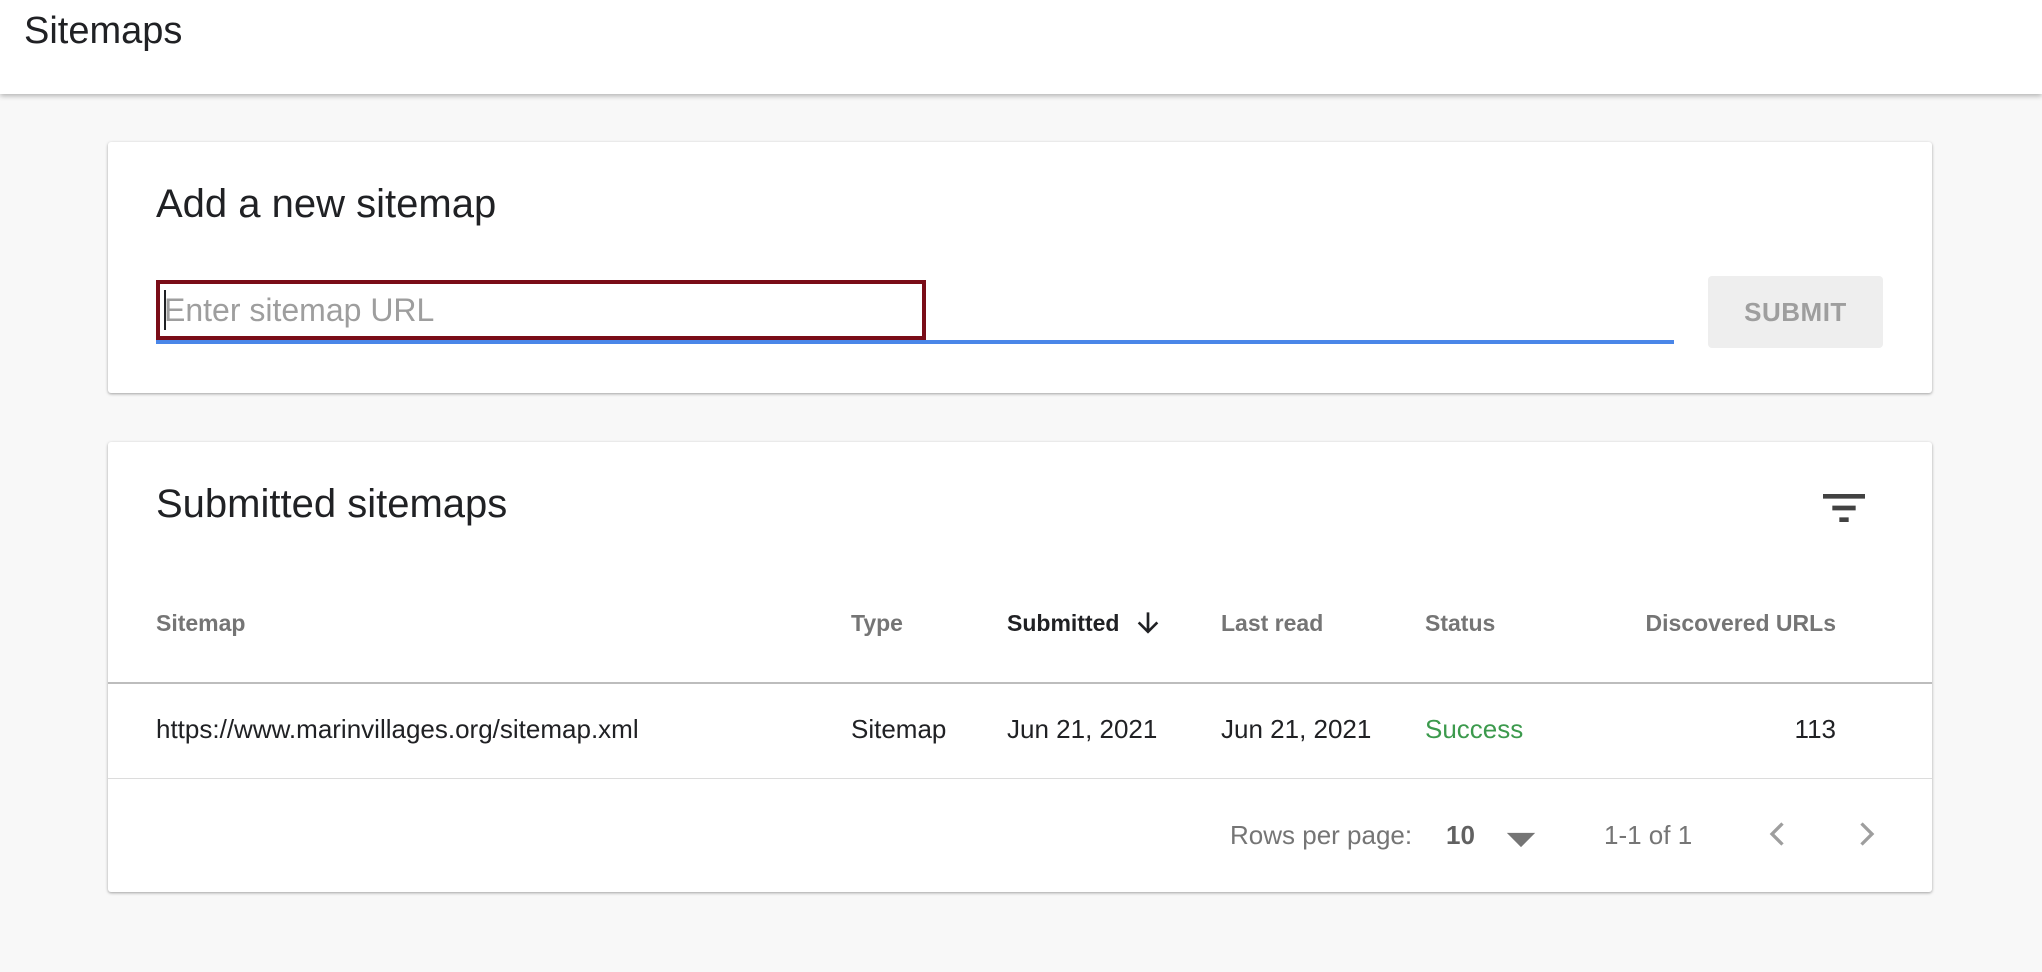 Image resolution: width=2042 pixels, height=972 pixels. Describe the element at coordinates (332, 504) in the screenshot. I see `submitted-sitemaps-title: Submitted sitemaps` at that location.